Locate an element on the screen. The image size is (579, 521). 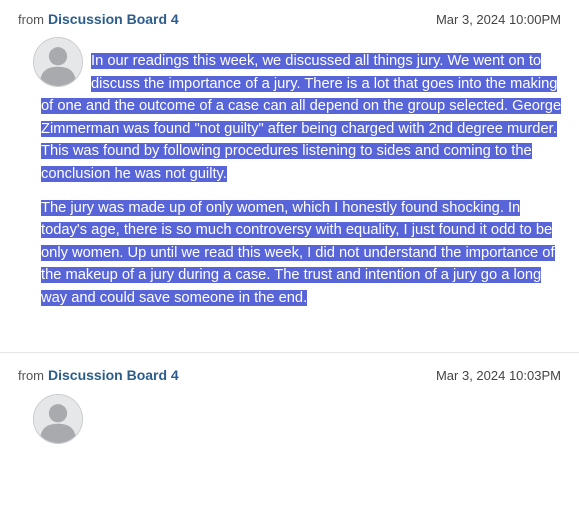
entry-timestamp: Mar 3, 2024 10:03PM is located at coordinates (498, 375).